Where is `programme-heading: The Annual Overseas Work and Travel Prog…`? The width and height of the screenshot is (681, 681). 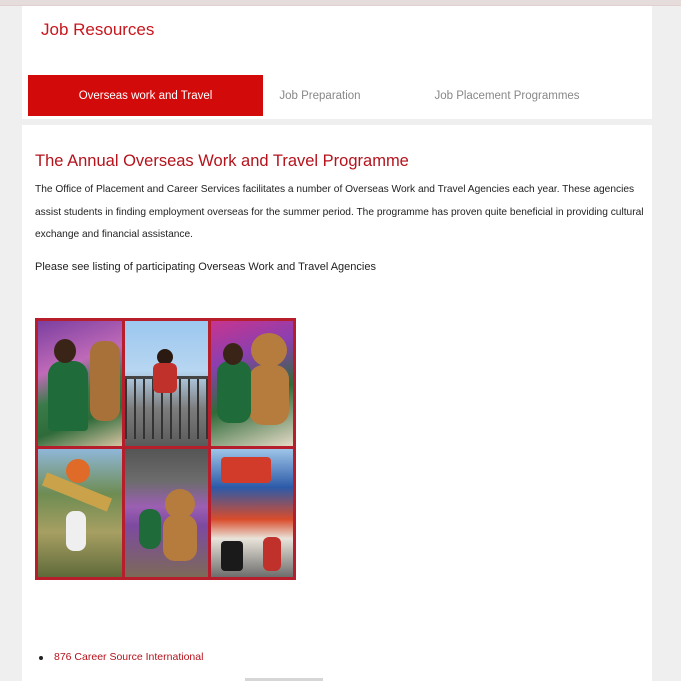
programme-heading: The Annual Overseas Work and Travel Prog… is located at coordinates (222, 161).